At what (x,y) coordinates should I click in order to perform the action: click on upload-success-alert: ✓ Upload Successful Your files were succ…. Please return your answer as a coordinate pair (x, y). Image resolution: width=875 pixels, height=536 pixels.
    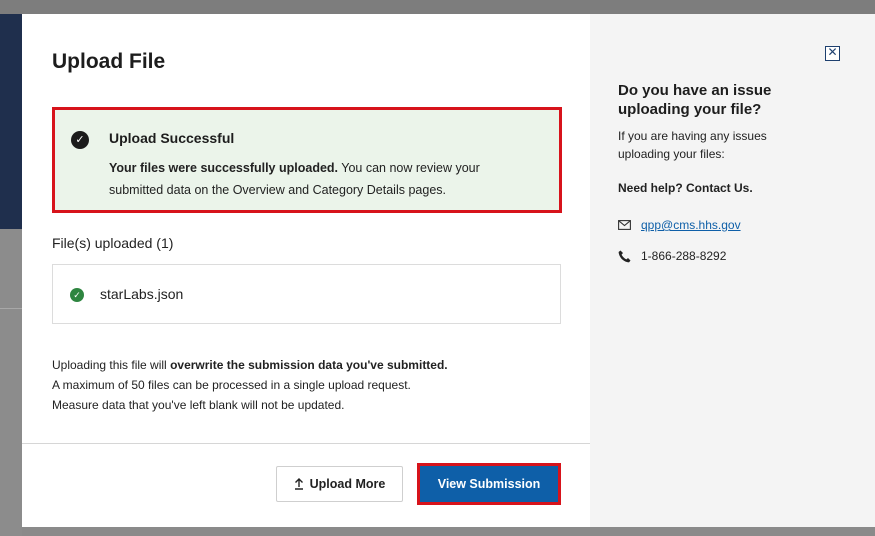
    Looking at the image, I should click on (307, 160).